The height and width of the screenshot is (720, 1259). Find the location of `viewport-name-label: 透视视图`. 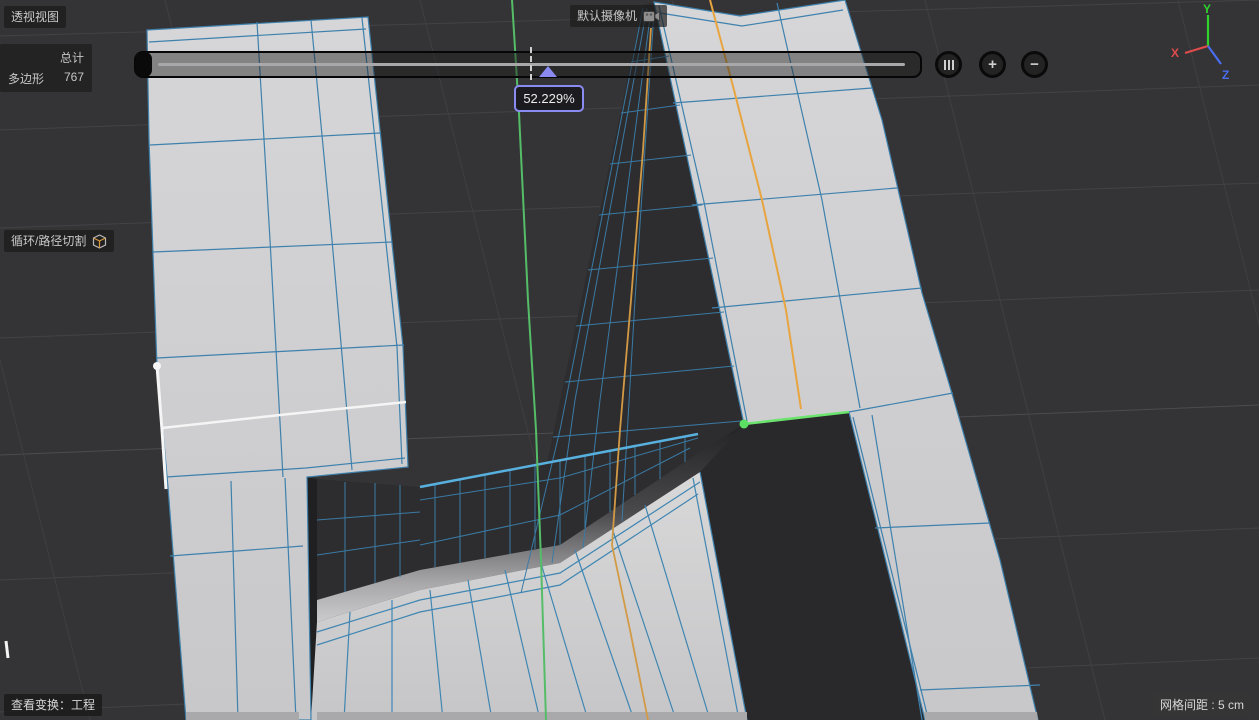

viewport-name-label: 透视视图 is located at coordinates (35, 17).